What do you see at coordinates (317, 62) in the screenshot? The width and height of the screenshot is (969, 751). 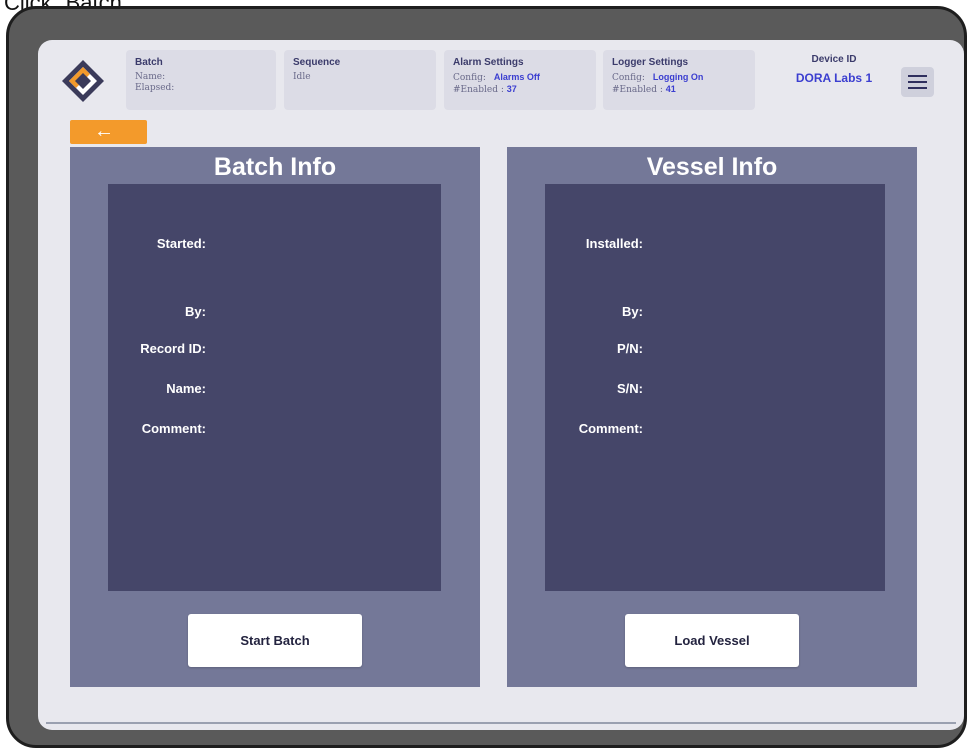 I see `header-sequence-title: Sequence` at bounding box center [317, 62].